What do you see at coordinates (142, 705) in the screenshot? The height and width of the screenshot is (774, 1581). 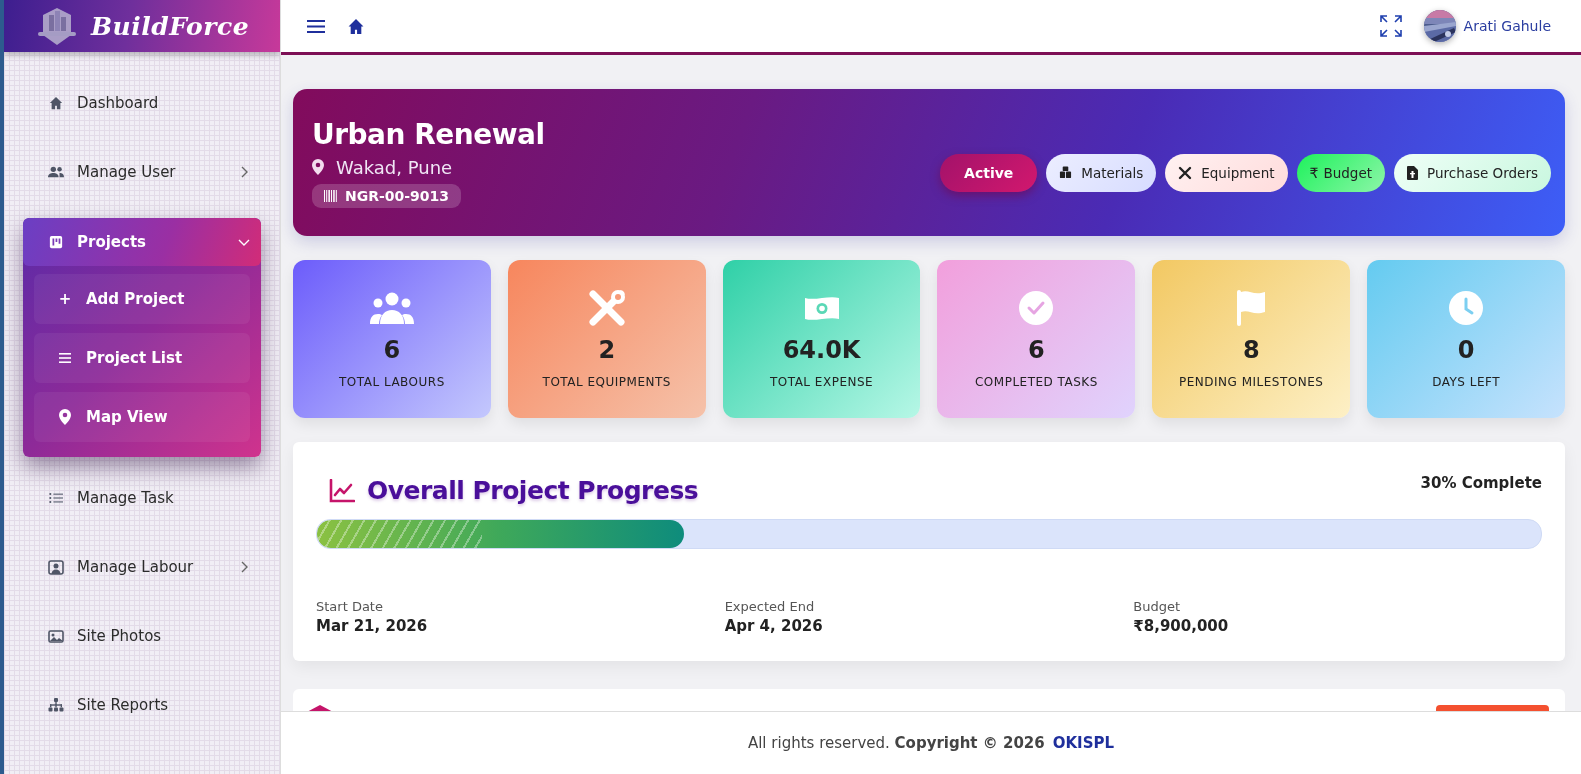 I see `sidebar-item: Site Reports` at bounding box center [142, 705].